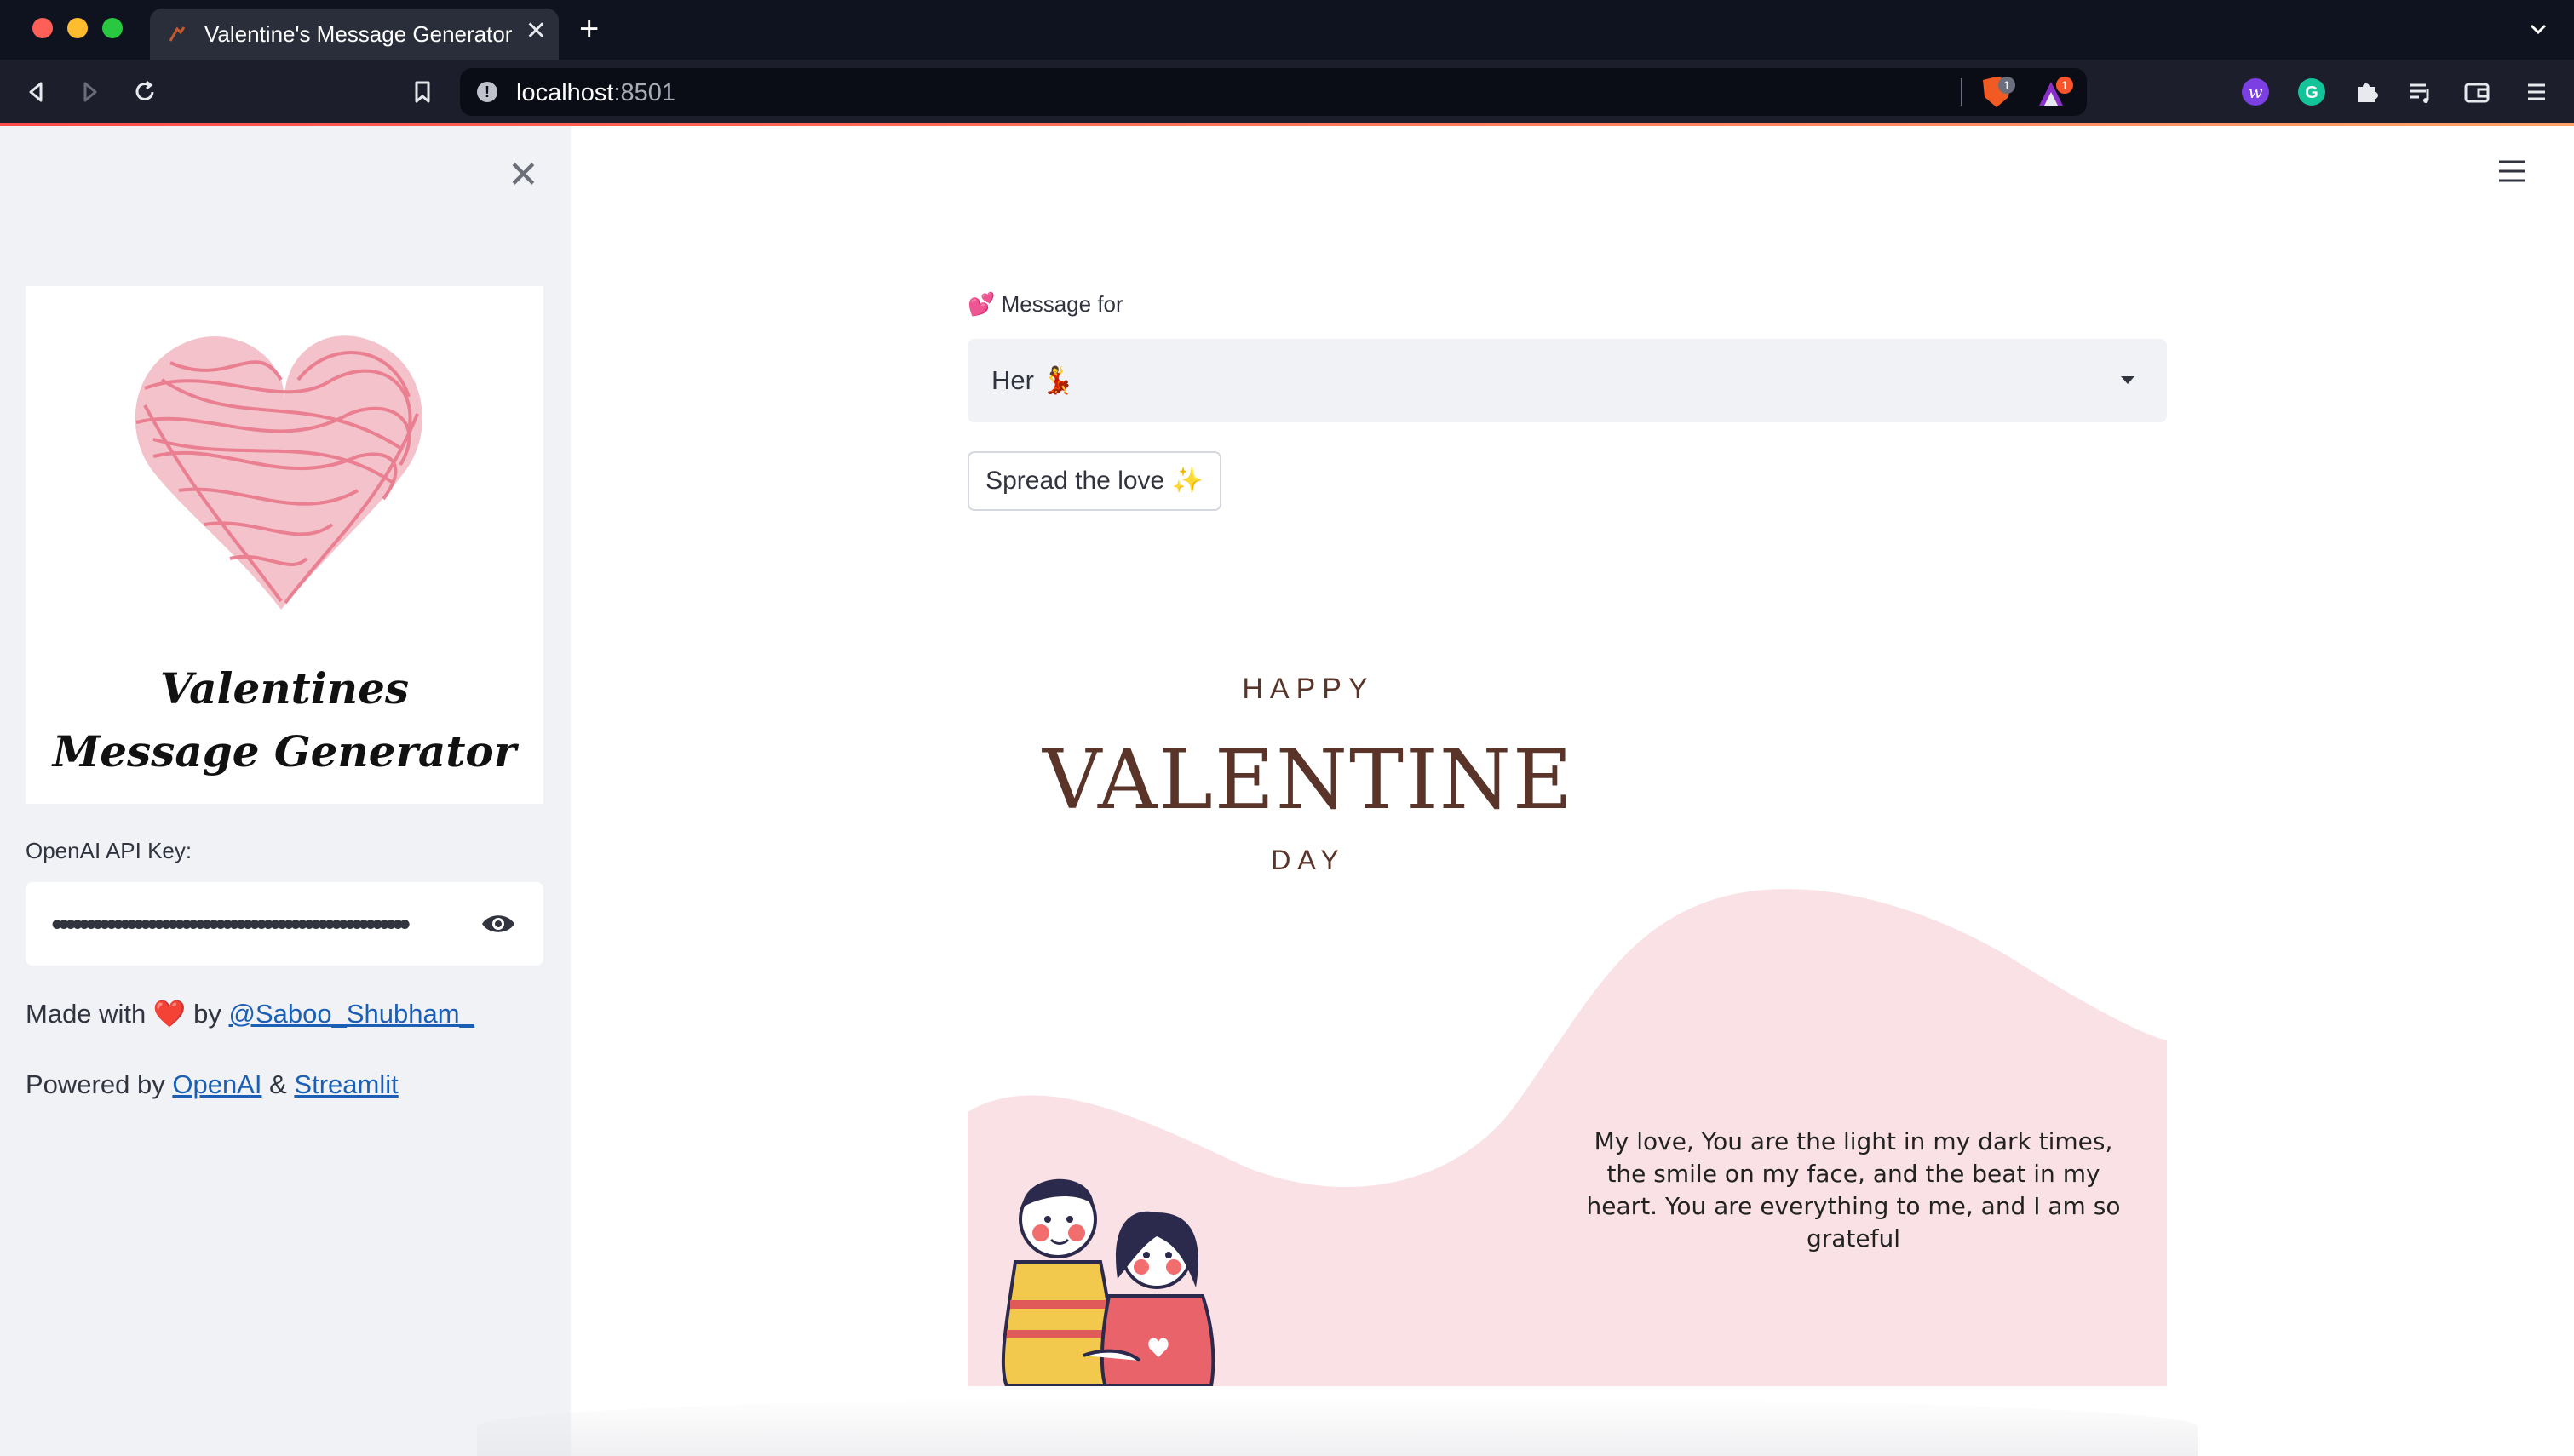  I want to click on wallet-extension-w-icon: w, so click(2255, 92).